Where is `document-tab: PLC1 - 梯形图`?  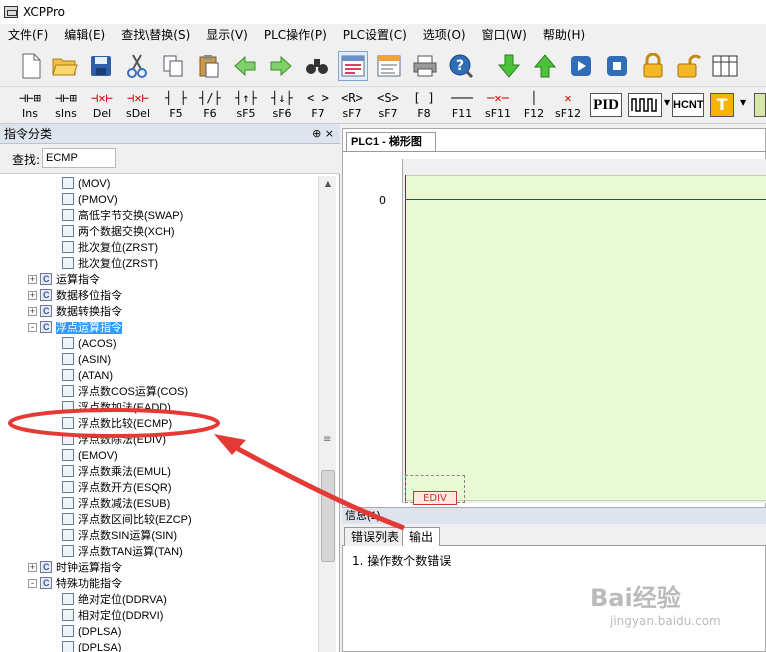
document-tab: PLC1 - 梯形图 is located at coordinates (391, 142).